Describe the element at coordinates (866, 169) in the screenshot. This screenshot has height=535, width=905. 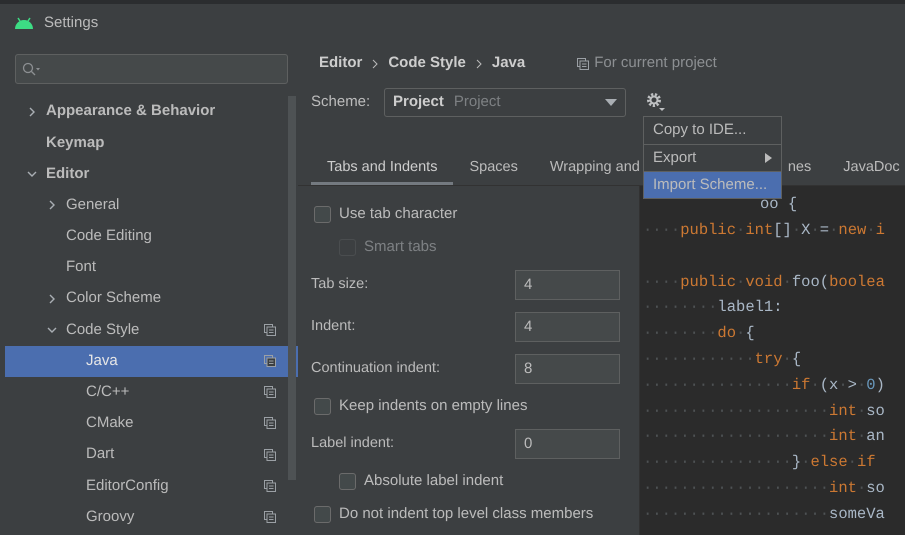
I see `tab: JavaDoc` at that location.